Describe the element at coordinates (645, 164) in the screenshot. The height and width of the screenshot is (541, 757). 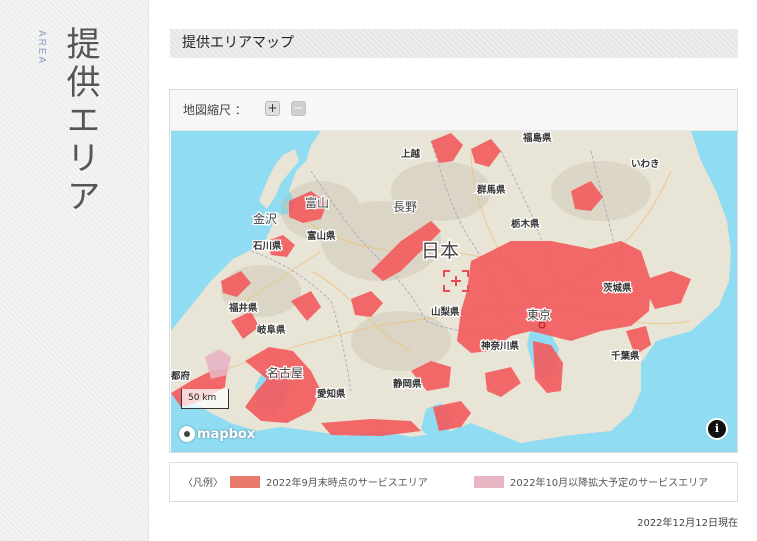
I see `map-label: いわき` at that location.